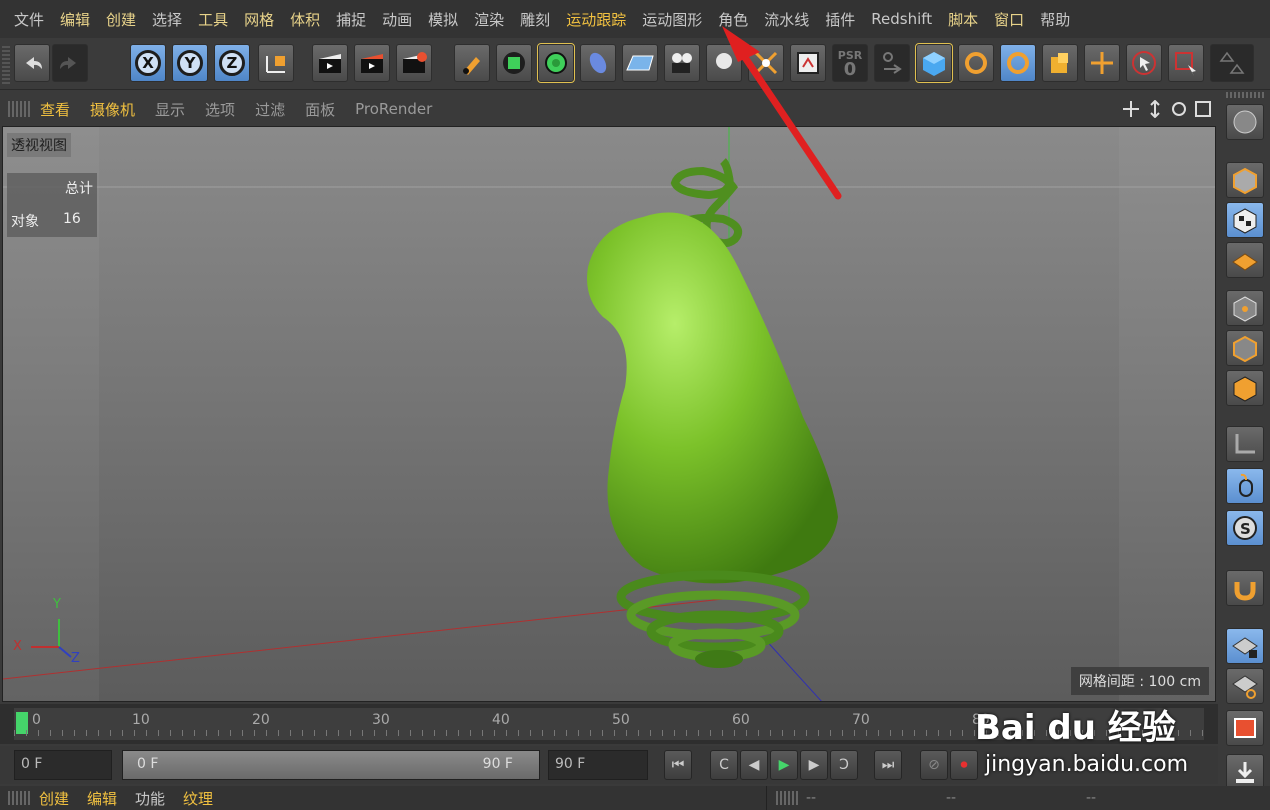 This screenshot has height=810, width=1270. Describe the element at coordinates (678, 765) in the screenshot. I see `go-to-start-button: ⏮` at that location.